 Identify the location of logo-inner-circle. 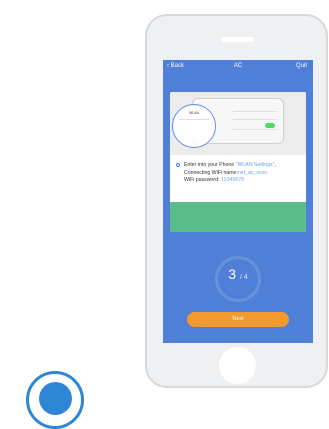
(55, 398).